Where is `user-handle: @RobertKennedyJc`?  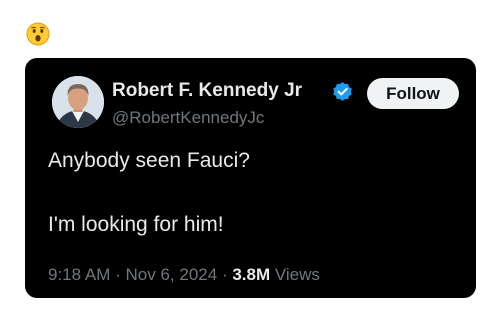 user-handle: @RobertKennedyJc is located at coordinates (188, 118).